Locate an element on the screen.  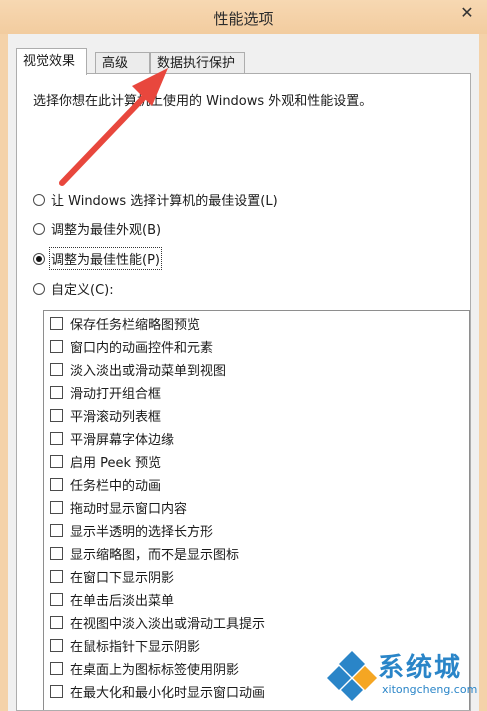
radio-best-appearance: 调整为最佳外观(B) is located at coordinates (97, 228).